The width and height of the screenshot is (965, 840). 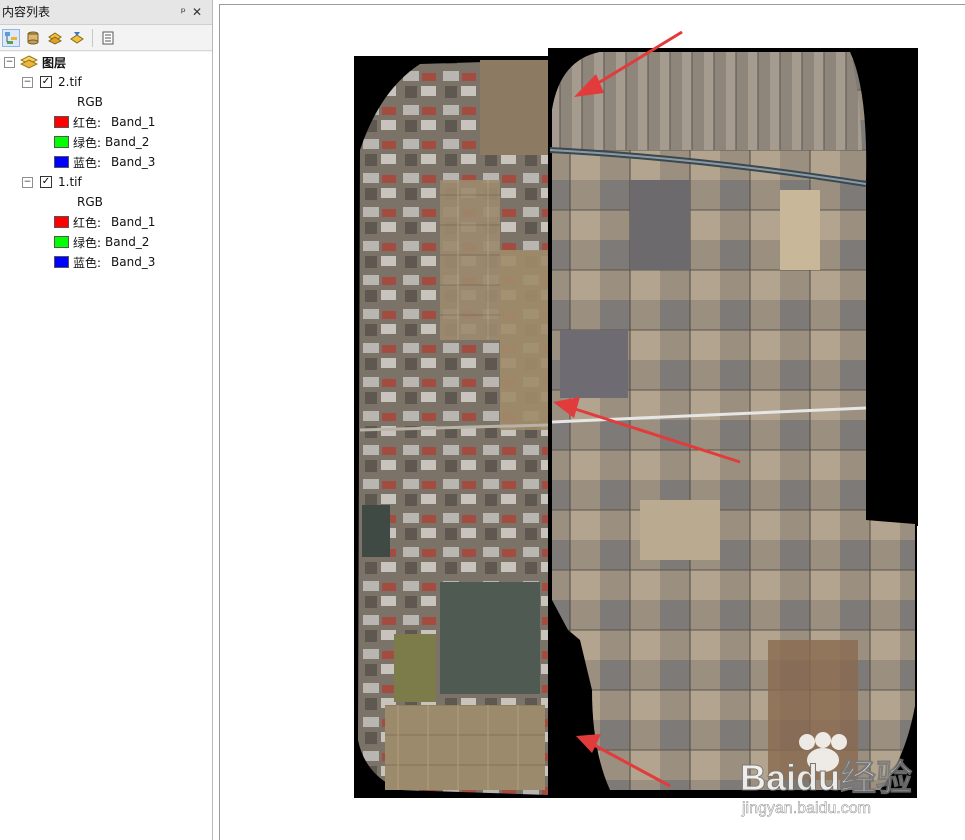 What do you see at coordinates (826, 777) in the screenshot?
I see `watermark-brand: Baidu经验` at bounding box center [826, 777].